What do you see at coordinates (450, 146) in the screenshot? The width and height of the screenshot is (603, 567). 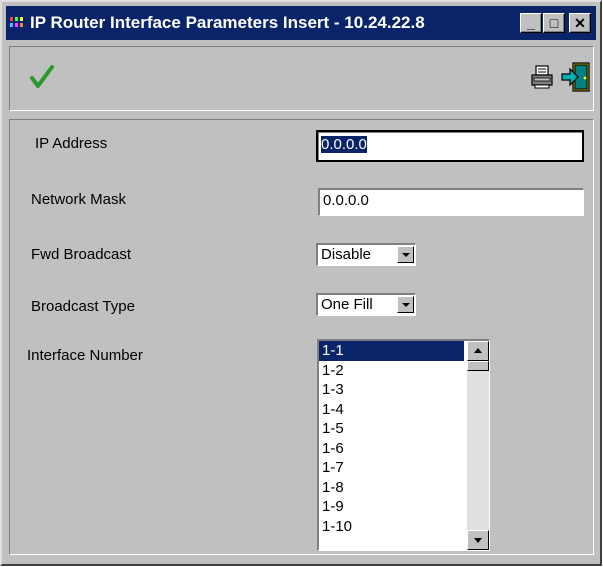 I see `ip-address-input: 0.0.0.0` at bounding box center [450, 146].